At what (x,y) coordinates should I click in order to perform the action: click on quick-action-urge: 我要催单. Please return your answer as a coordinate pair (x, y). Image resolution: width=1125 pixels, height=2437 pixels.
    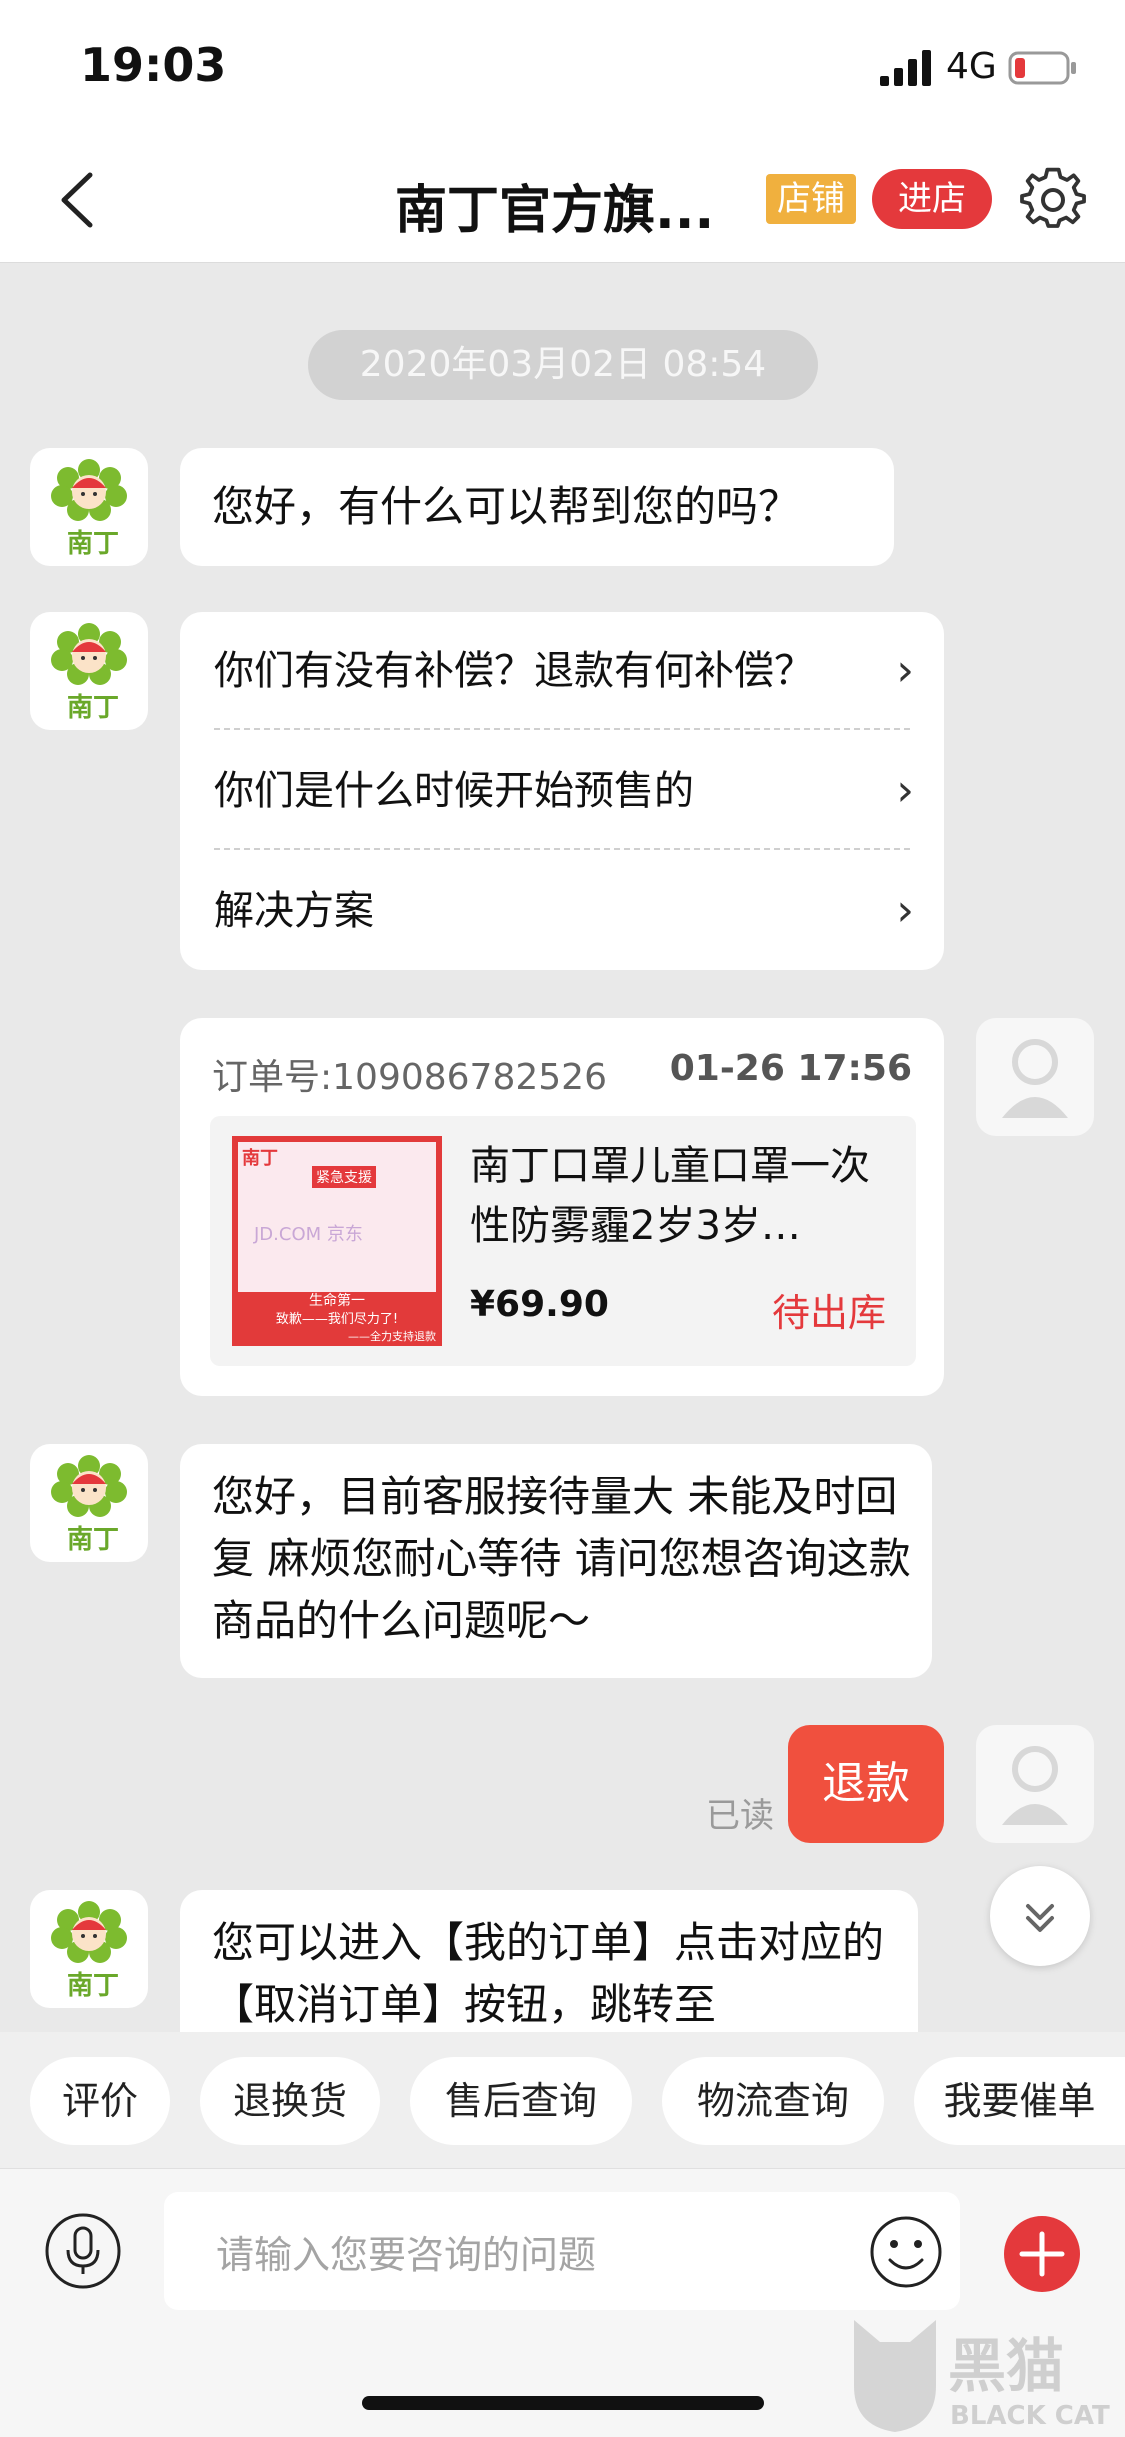
    Looking at the image, I should click on (1019, 2101).